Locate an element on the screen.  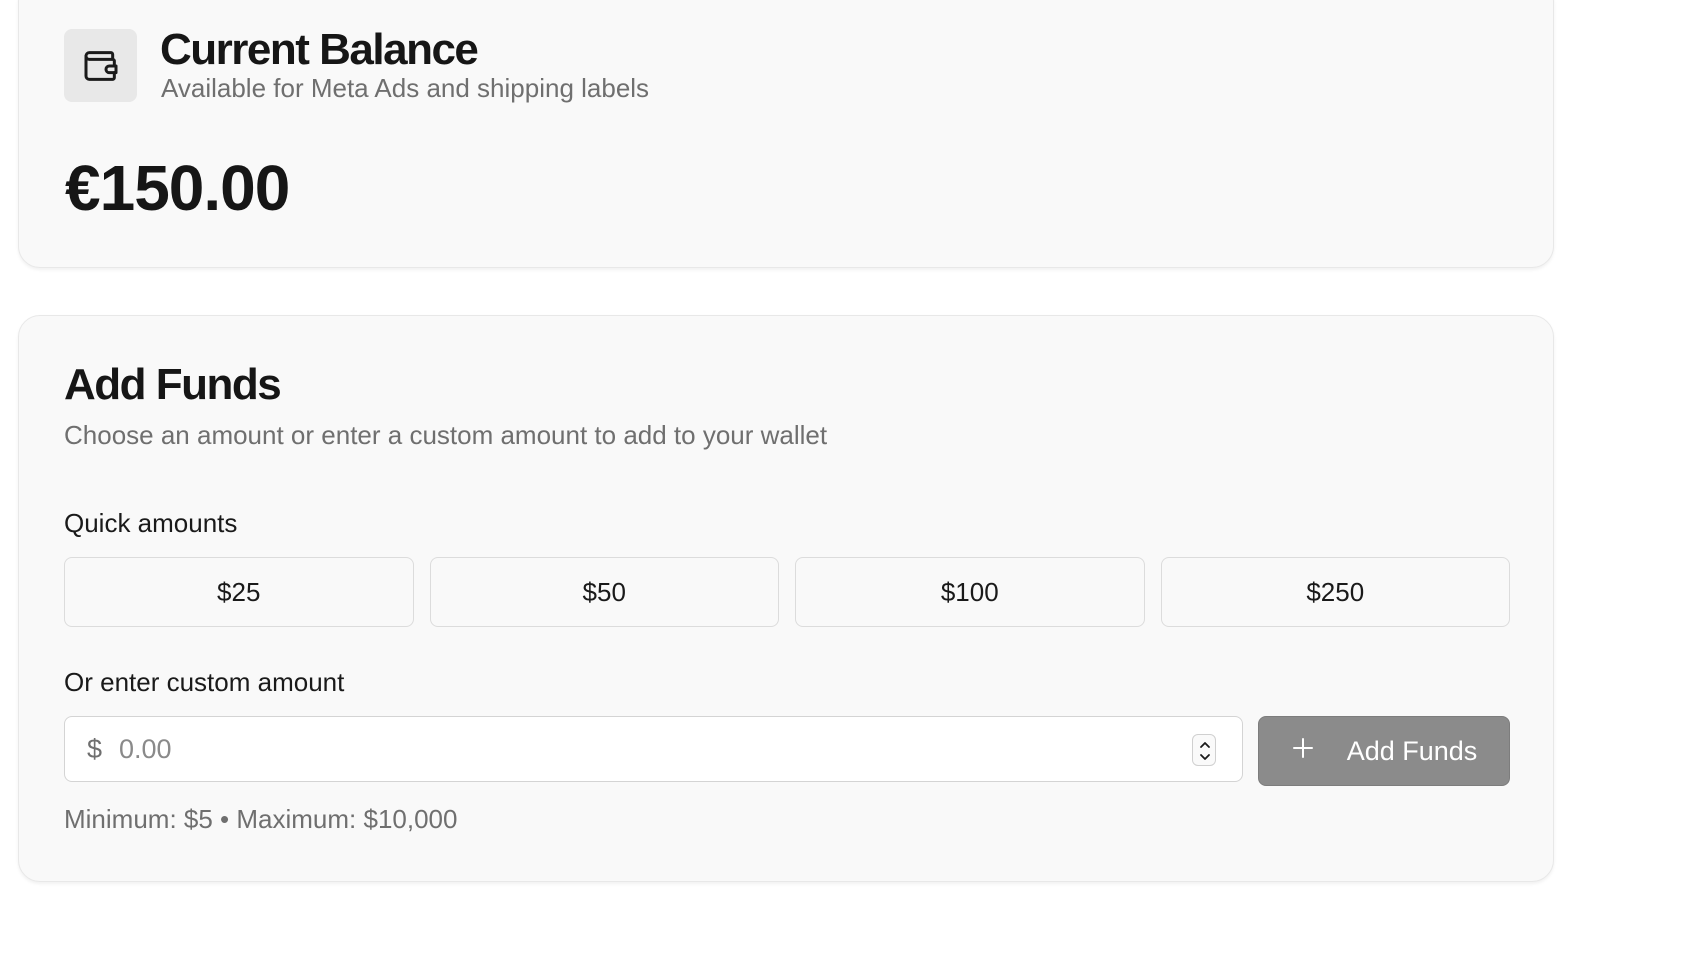
quick-amount-100-button: $100 is located at coordinates (970, 592).